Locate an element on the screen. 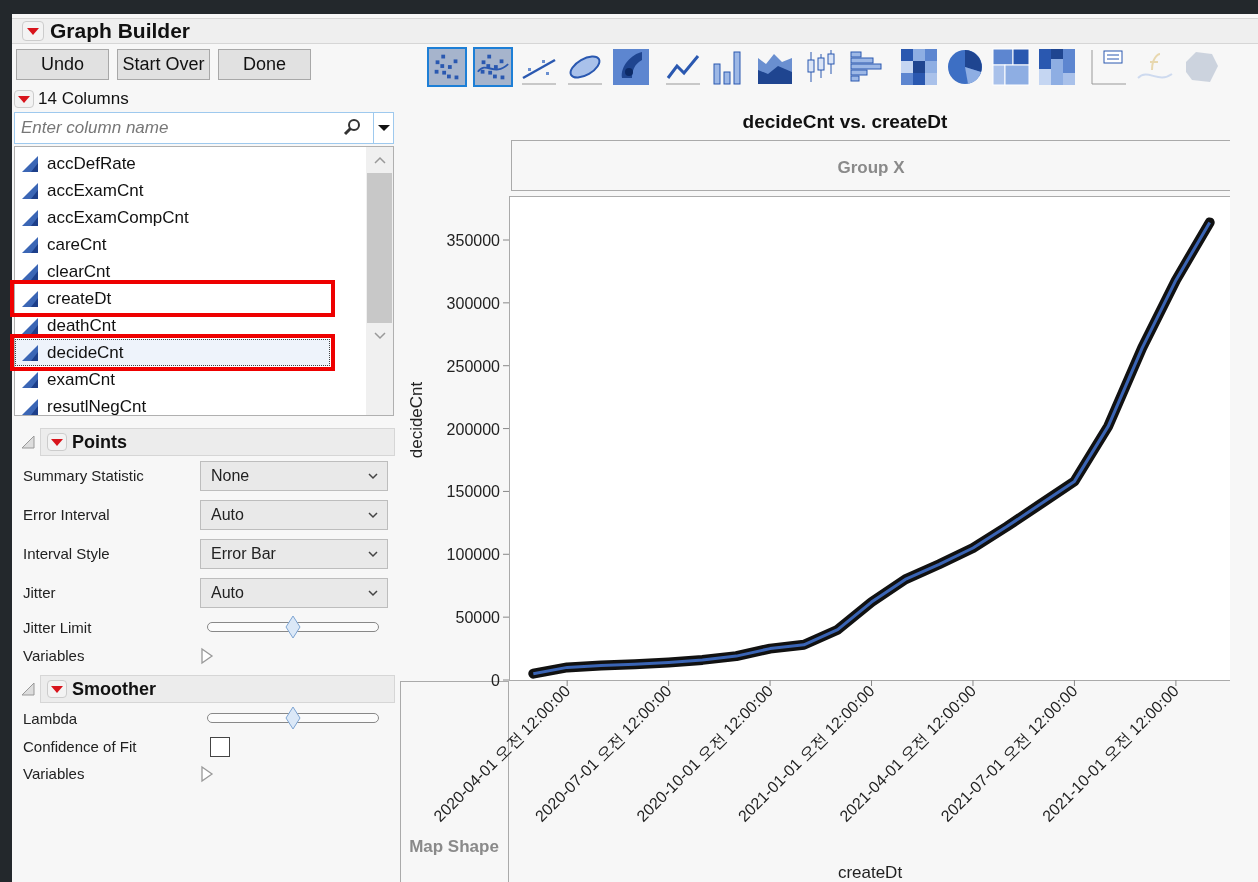 The image size is (1258, 882). y-tick-label: 50000 is located at coordinates (477, 618).